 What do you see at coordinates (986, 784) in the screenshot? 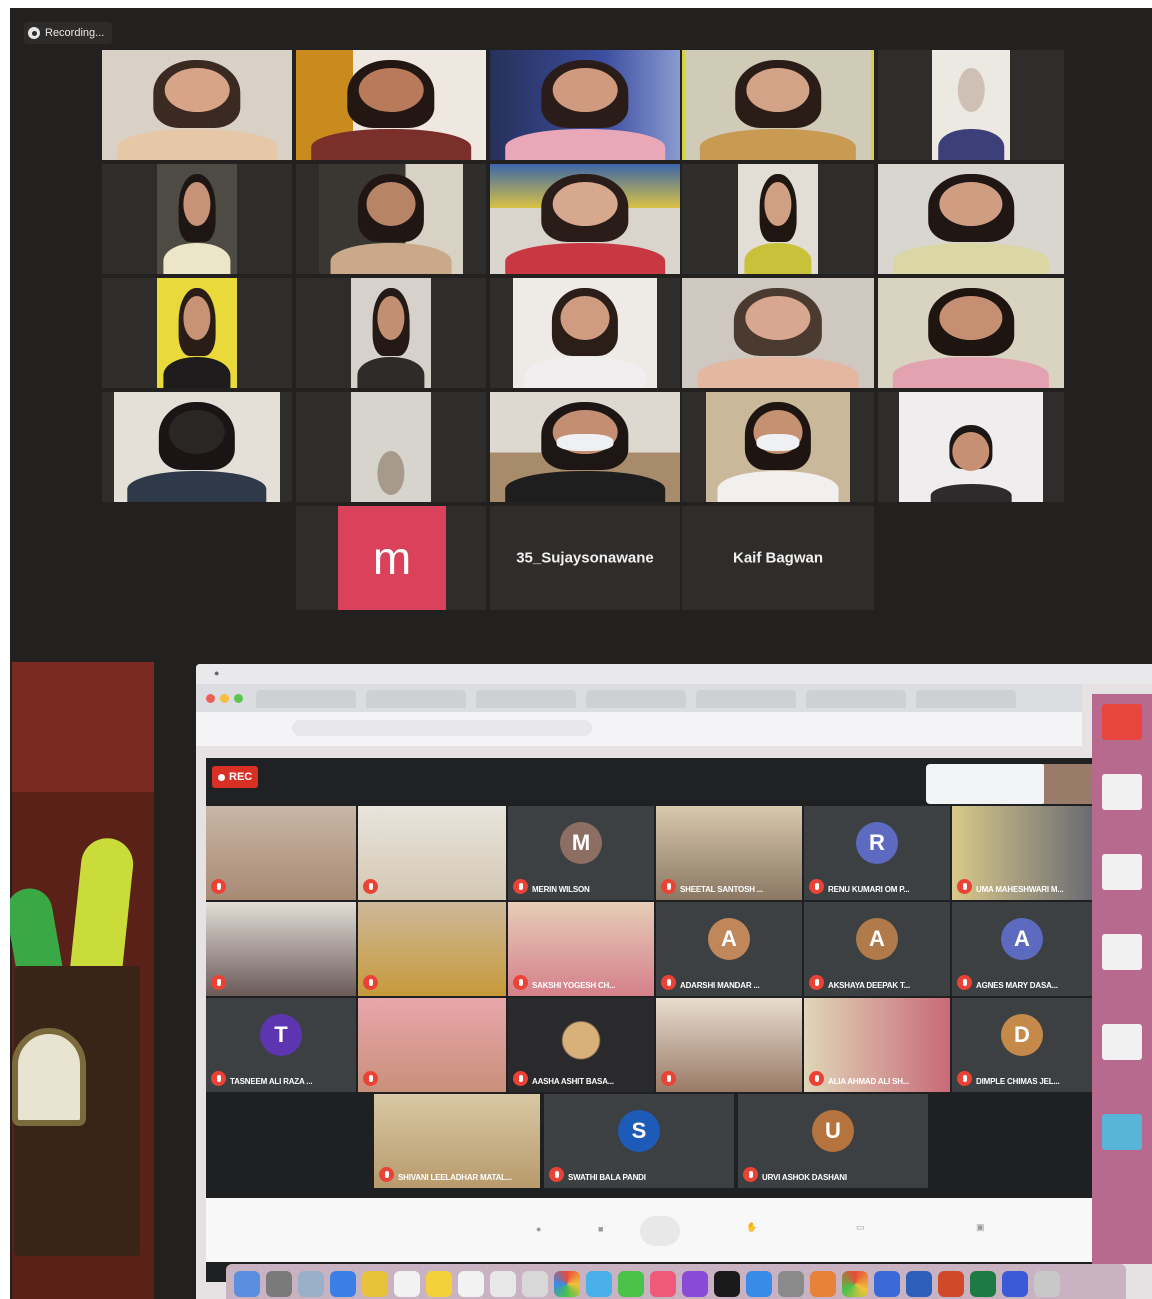
I see `meet-side-controls` at bounding box center [986, 784].